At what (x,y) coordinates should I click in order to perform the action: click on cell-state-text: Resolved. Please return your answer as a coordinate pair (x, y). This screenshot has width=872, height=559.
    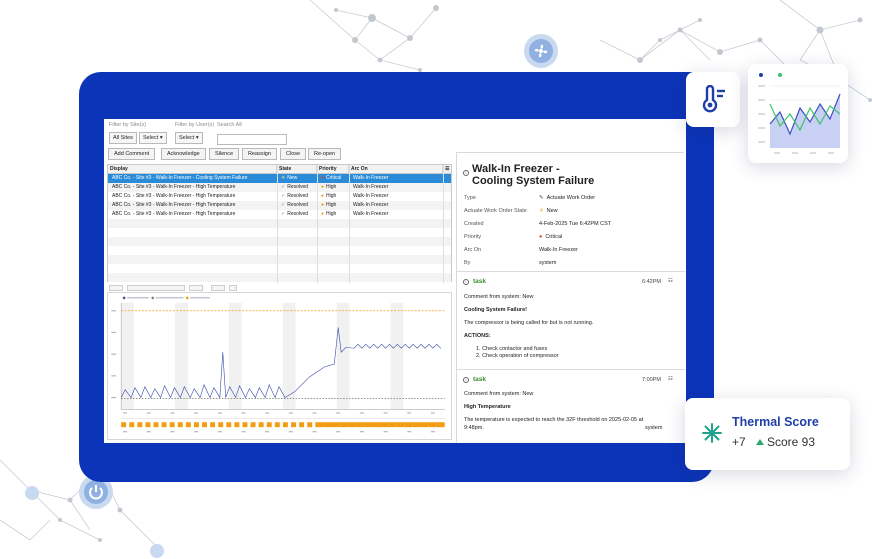
    Looking at the image, I should click on (298, 214).